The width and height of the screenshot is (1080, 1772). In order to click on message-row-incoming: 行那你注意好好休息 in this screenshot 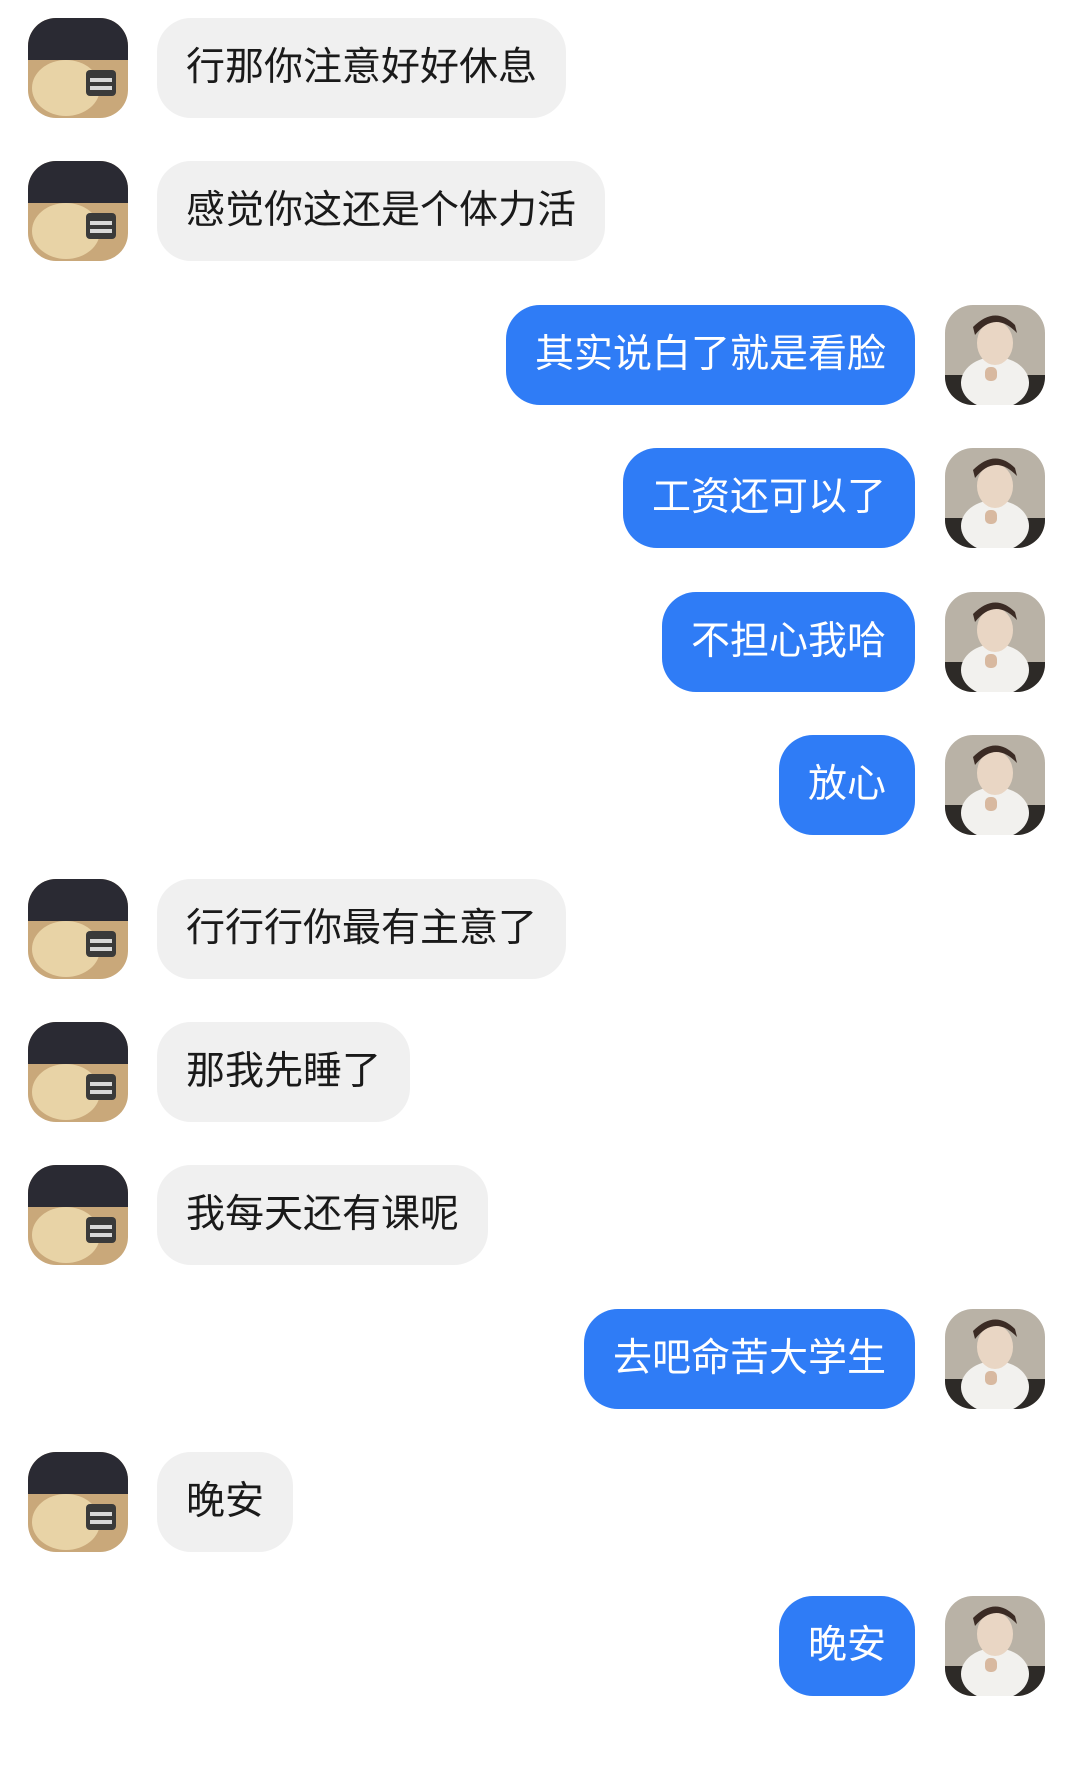, I will do `click(540, 68)`.